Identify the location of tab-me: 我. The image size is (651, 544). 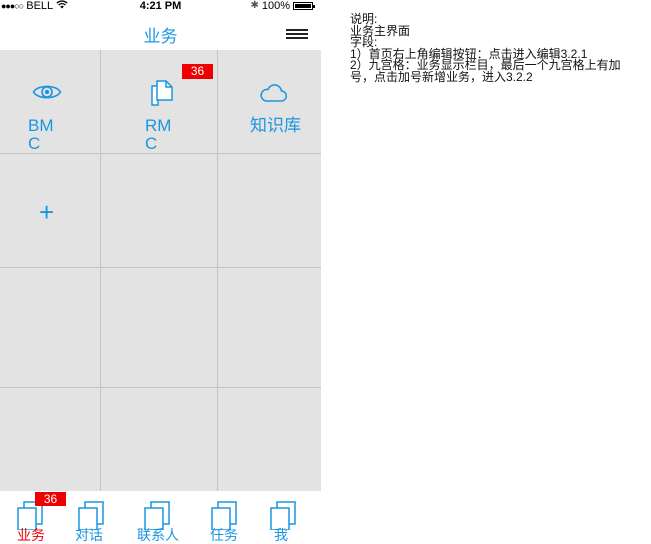
(290, 517).